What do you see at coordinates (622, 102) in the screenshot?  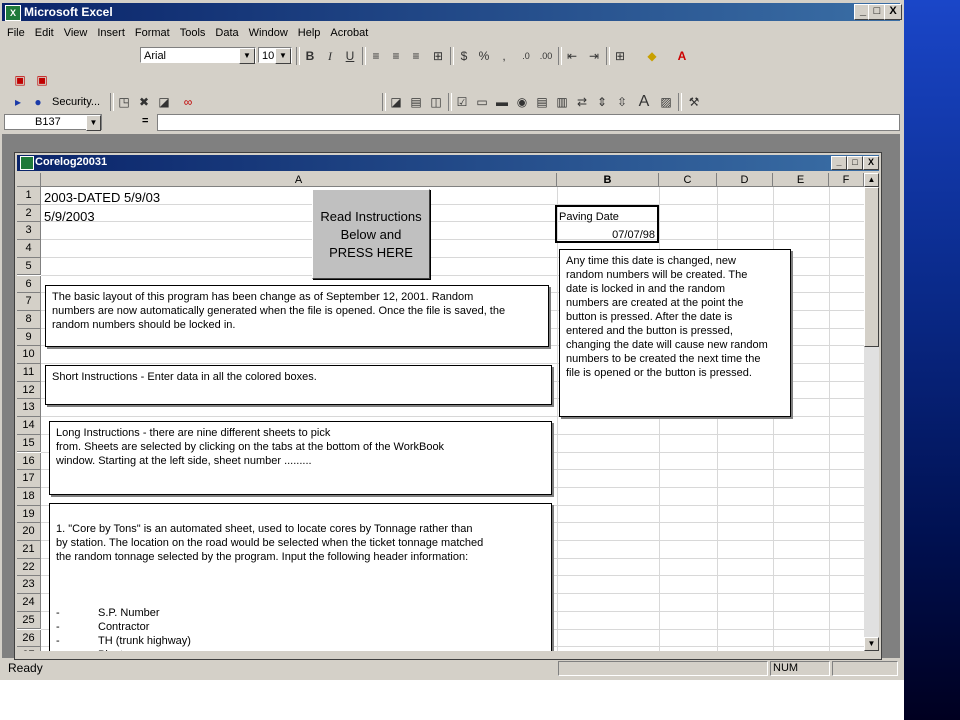 I see `scrollbar-control-icon: ⇳` at bounding box center [622, 102].